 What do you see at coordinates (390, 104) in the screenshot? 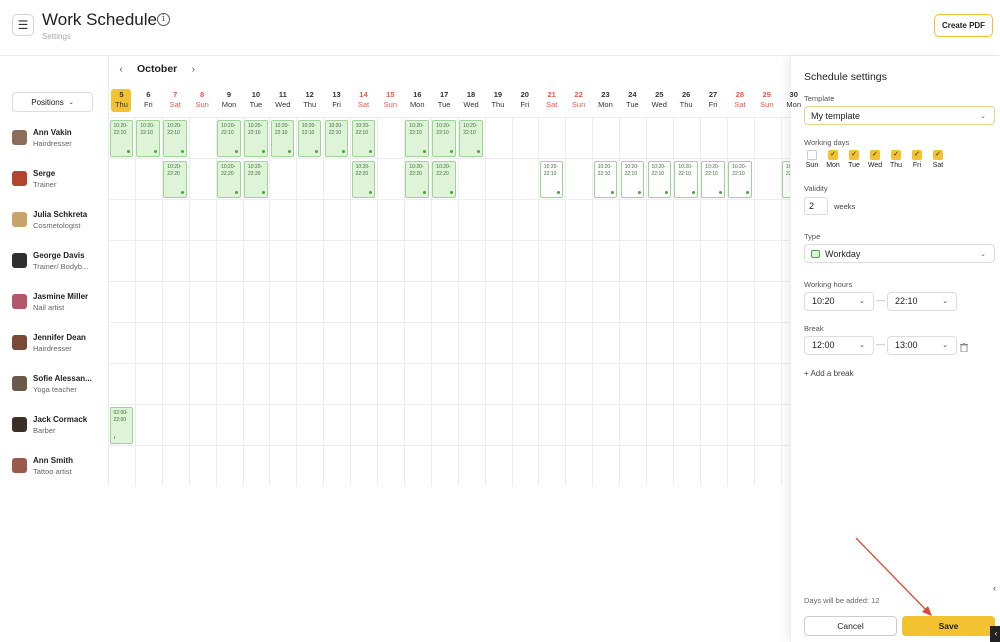
I see `day-of-week: Sun` at bounding box center [390, 104].